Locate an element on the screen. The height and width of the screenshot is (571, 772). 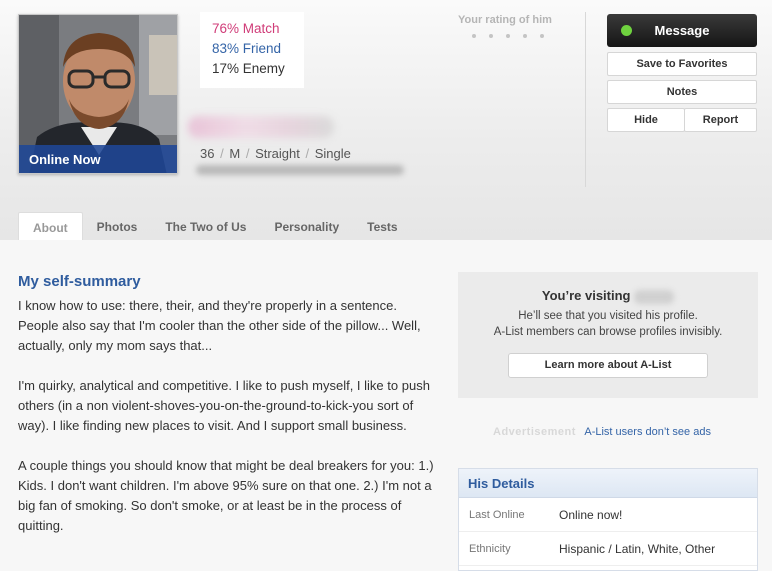
advertisement-line: Advertisement A-List users don’t see ads is located at coordinates (602, 432).